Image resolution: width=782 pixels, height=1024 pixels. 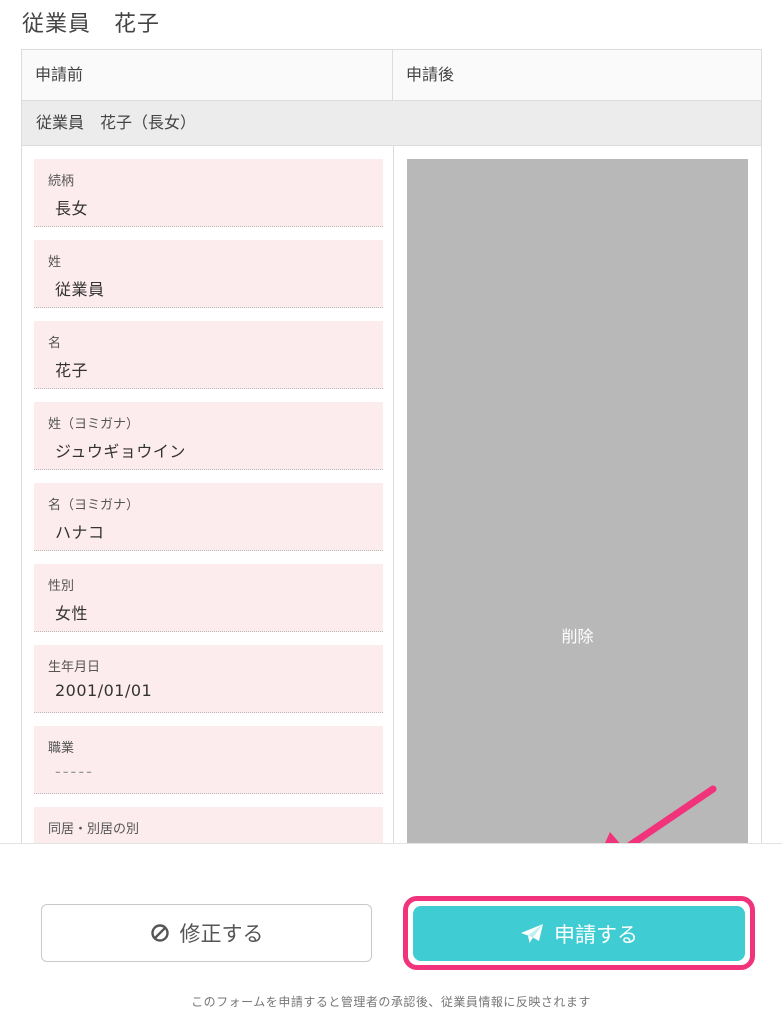 What do you see at coordinates (391, 123) in the screenshot?
I see `group-title: 従業員 花子（長女）` at bounding box center [391, 123].